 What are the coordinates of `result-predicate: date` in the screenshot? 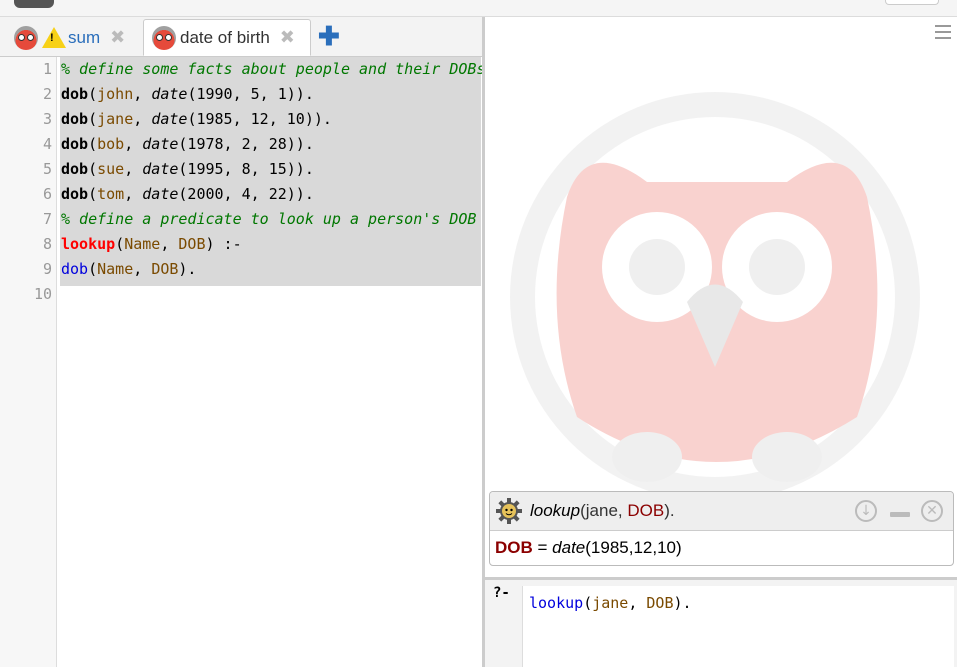 It's located at (569, 547).